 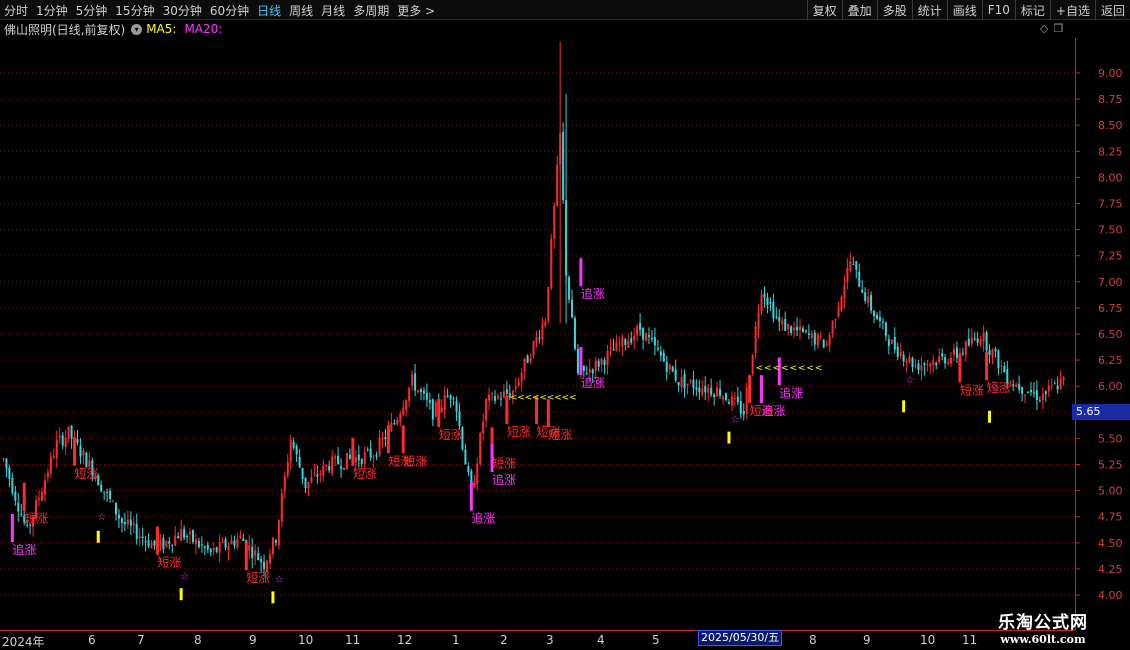 I want to click on x-axis-label: 7, so click(x=141, y=640).